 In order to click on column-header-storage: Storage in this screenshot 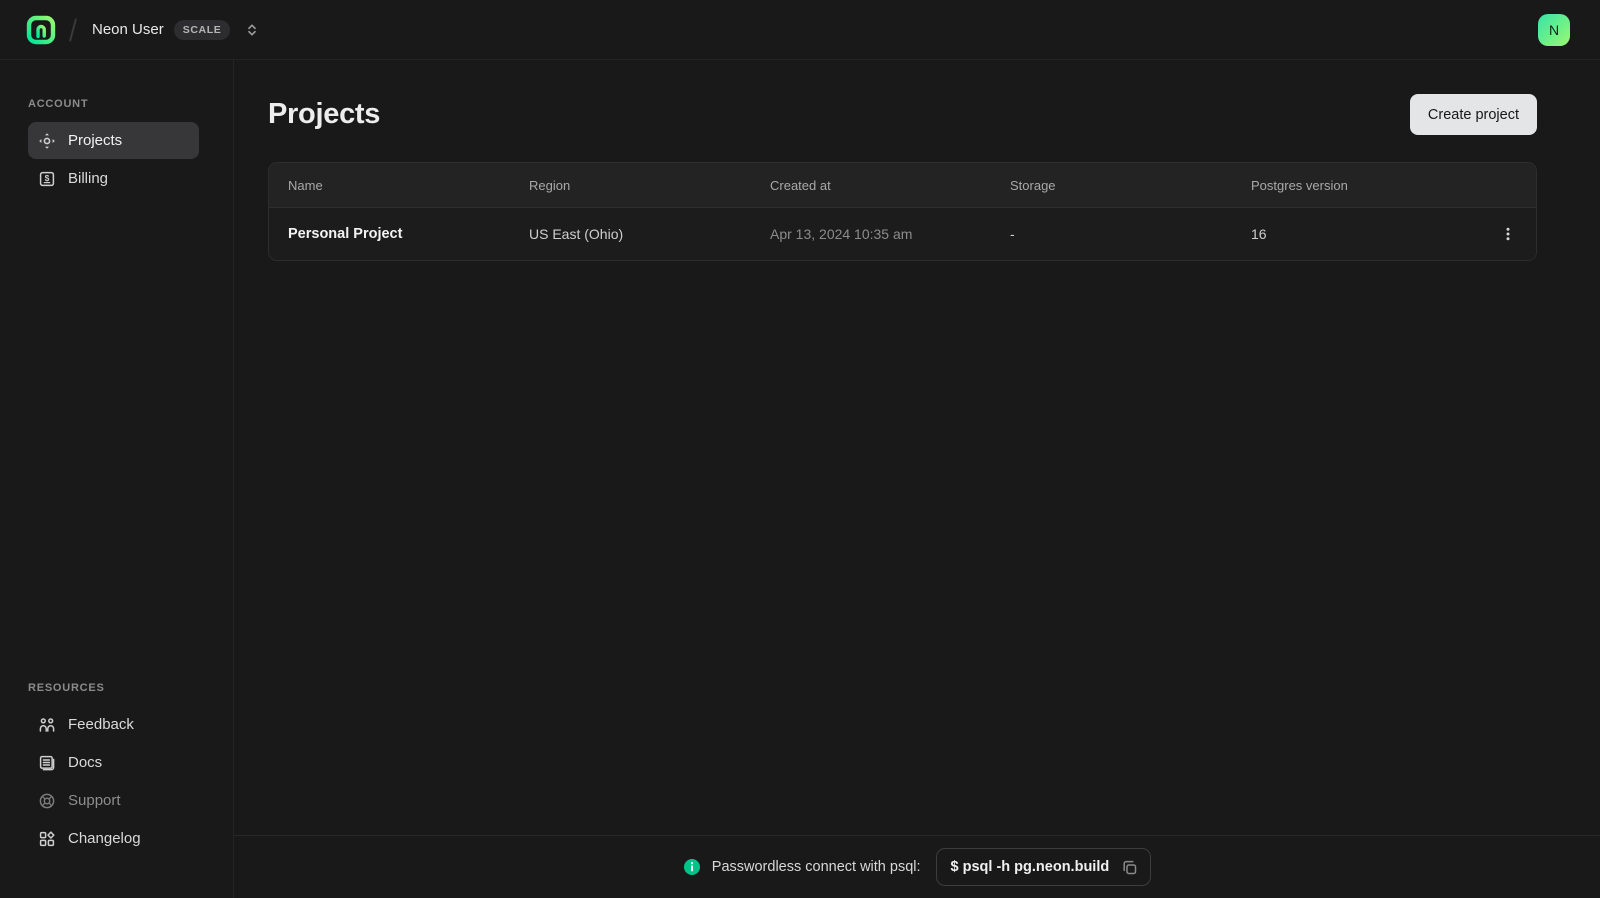, I will do `click(1033, 185)`.